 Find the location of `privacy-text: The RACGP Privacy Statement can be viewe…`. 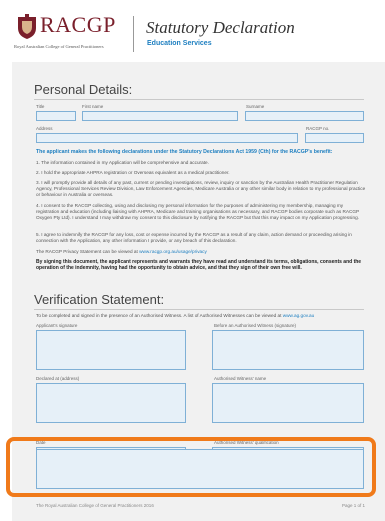

privacy-text: The RACGP Privacy Statement can be viewe… is located at coordinates (88, 251).